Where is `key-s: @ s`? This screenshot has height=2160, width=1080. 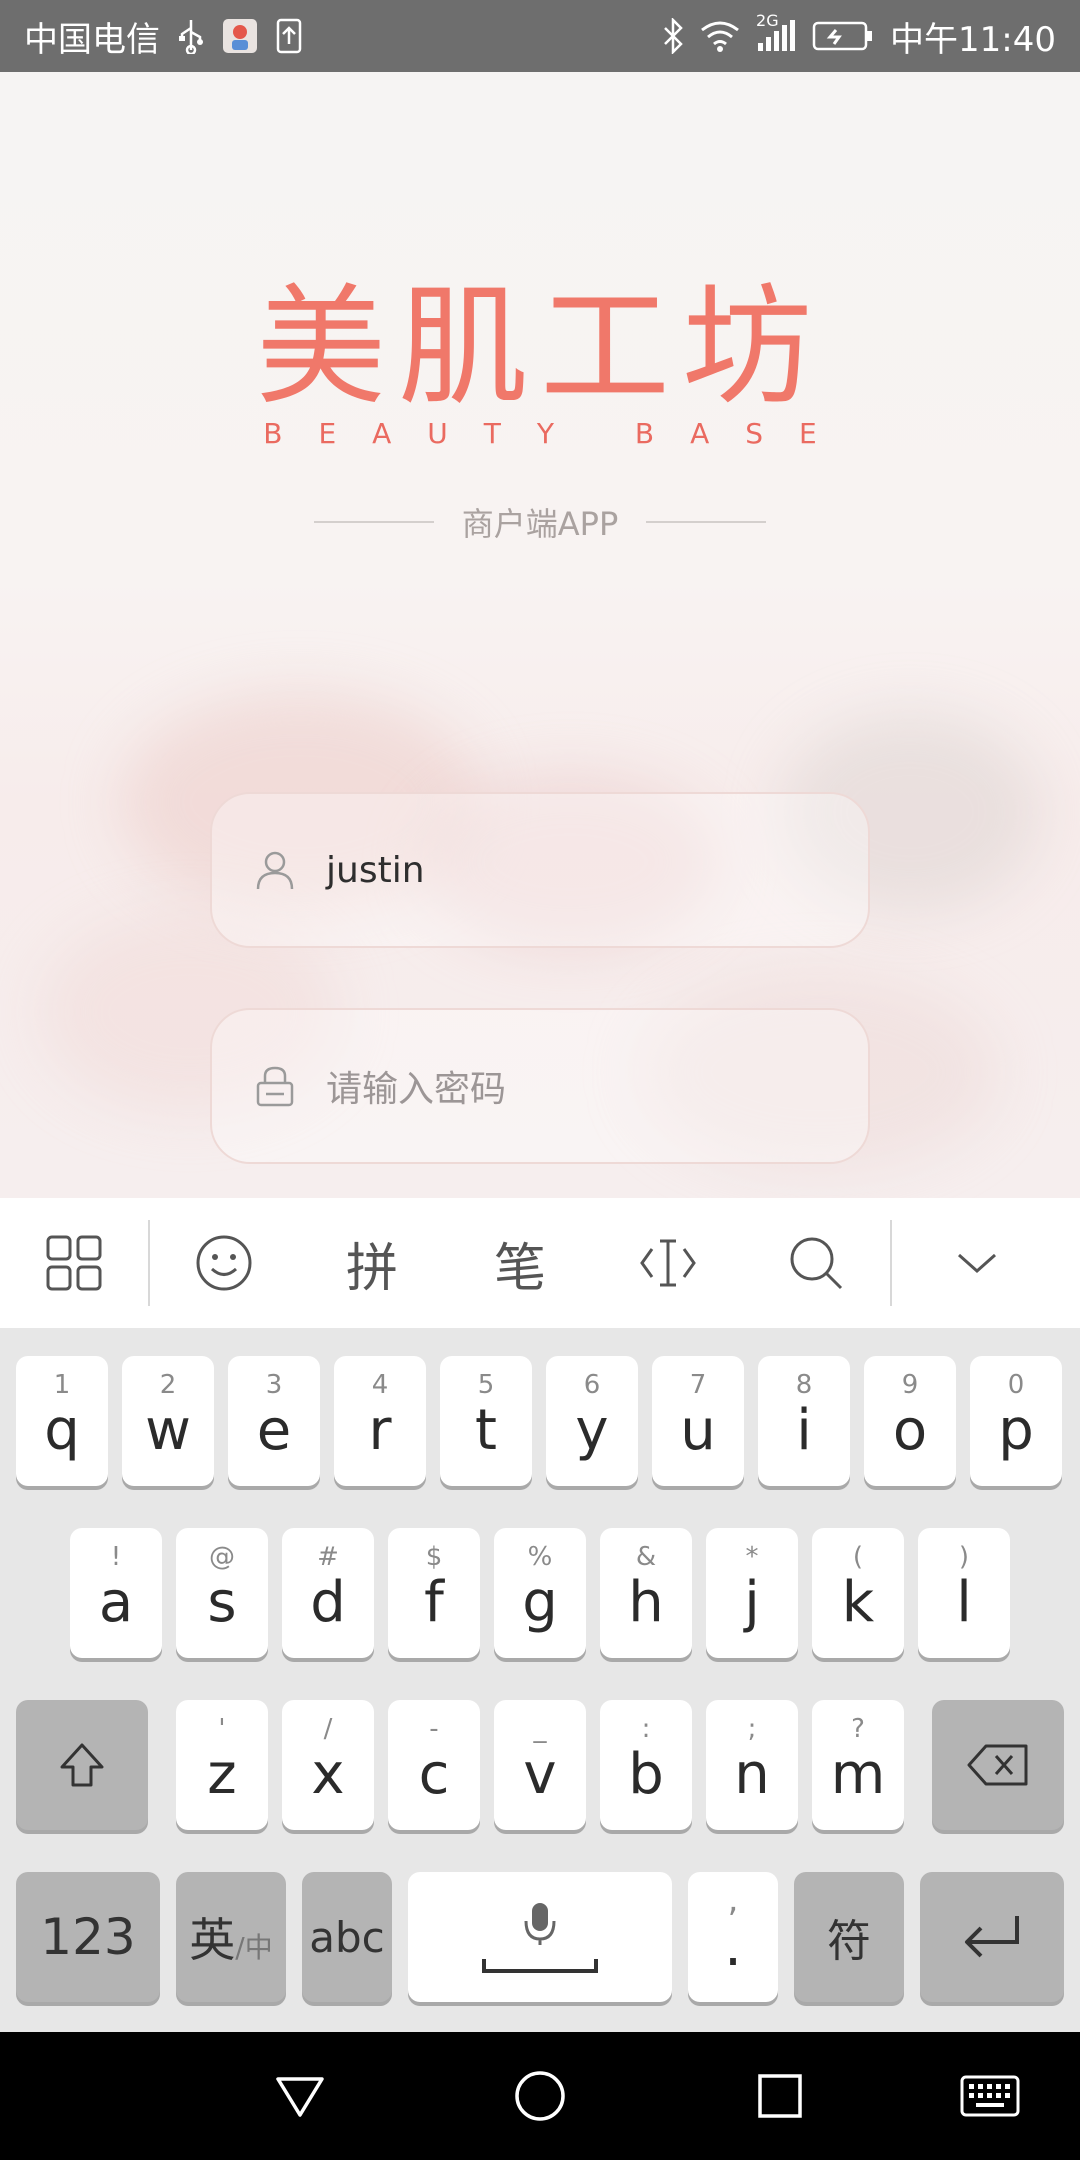 key-s: @ s is located at coordinates (222, 1593).